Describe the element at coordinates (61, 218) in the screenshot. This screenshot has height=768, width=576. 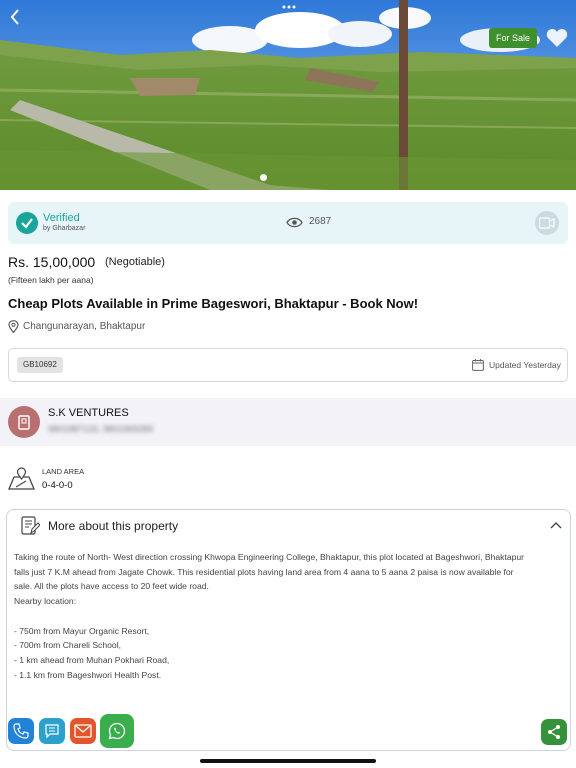
I see `verified-label: Verified` at that location.